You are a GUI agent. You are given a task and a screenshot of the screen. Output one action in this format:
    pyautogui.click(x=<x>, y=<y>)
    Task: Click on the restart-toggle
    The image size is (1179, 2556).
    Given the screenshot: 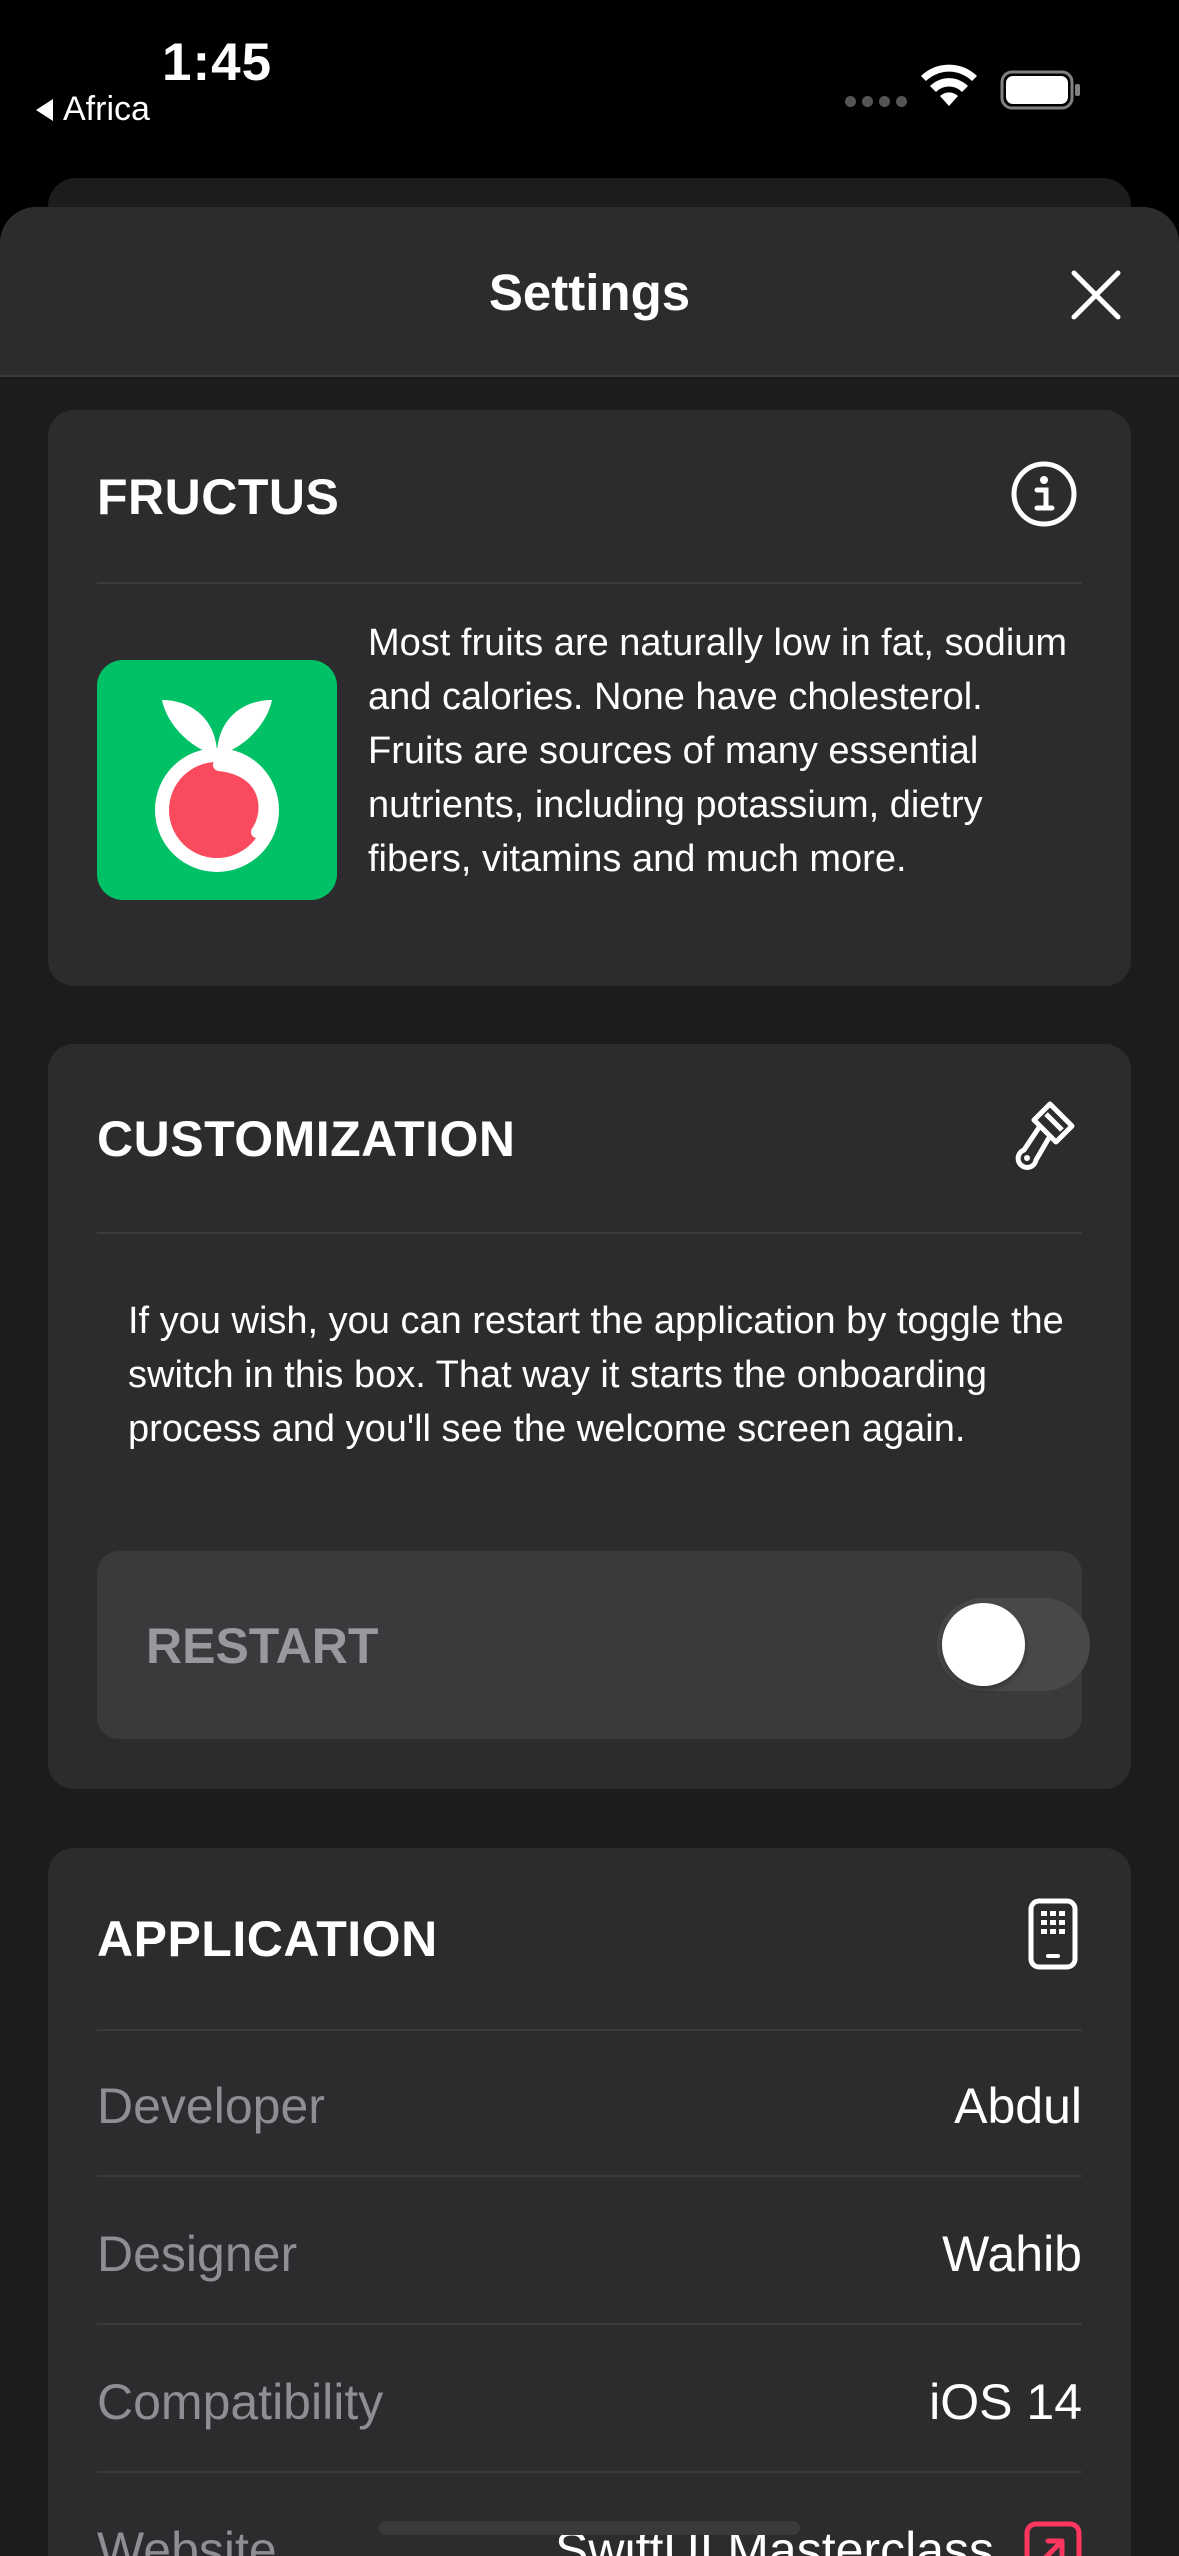 What is the action you would take?
    pyautogui.click(x=1013, y=1644)
    